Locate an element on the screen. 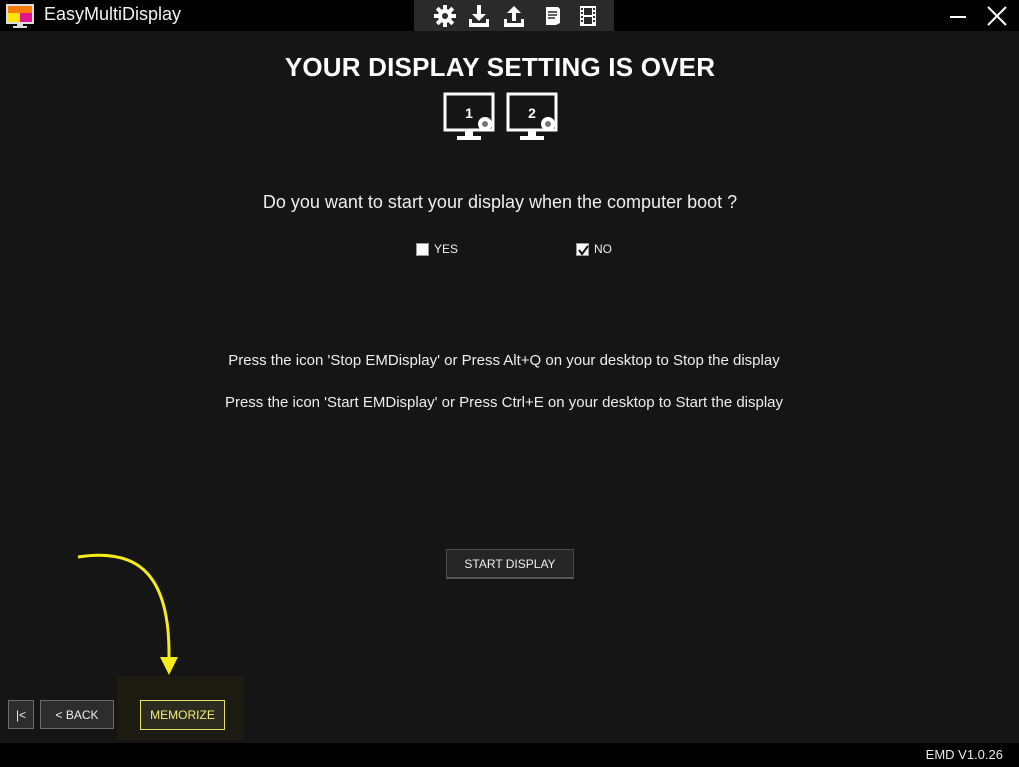 This screenshot has height=767, width=1019. upload-icon is located at coordinates (514, 16).